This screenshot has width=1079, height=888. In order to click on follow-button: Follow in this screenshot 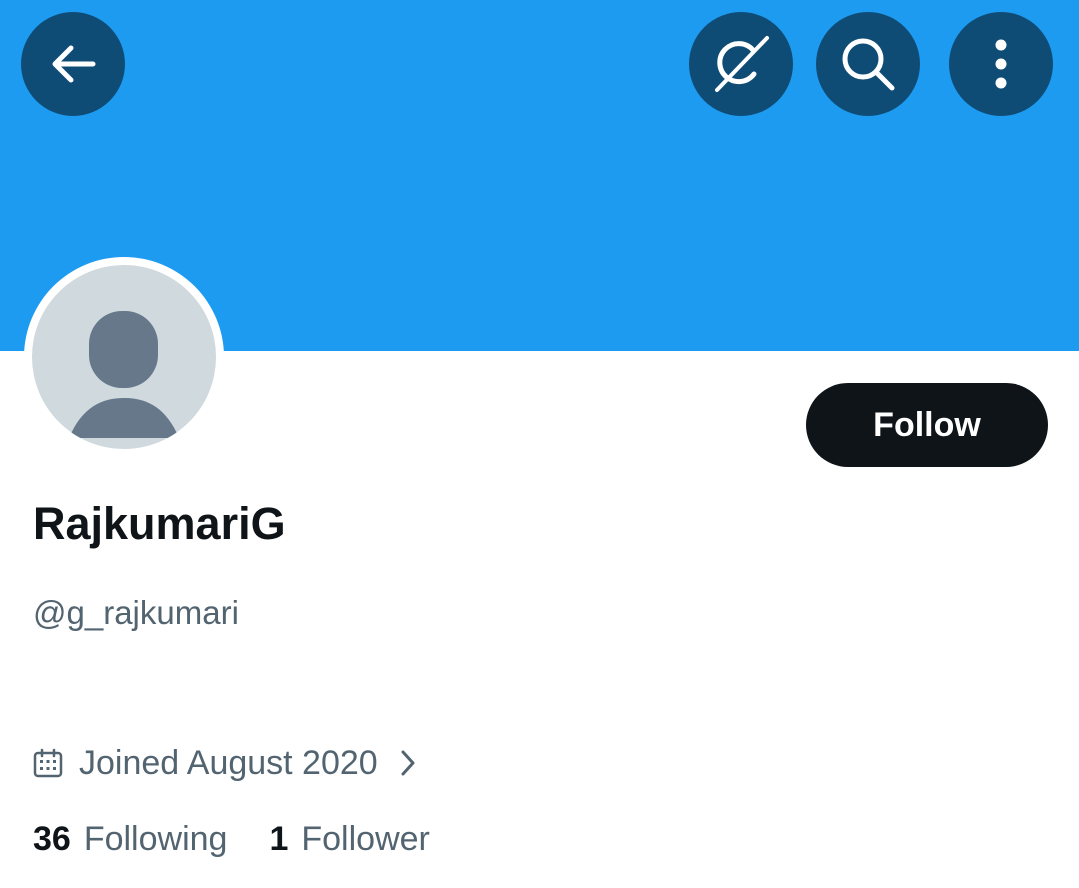, I will do `click(927, 425)`.